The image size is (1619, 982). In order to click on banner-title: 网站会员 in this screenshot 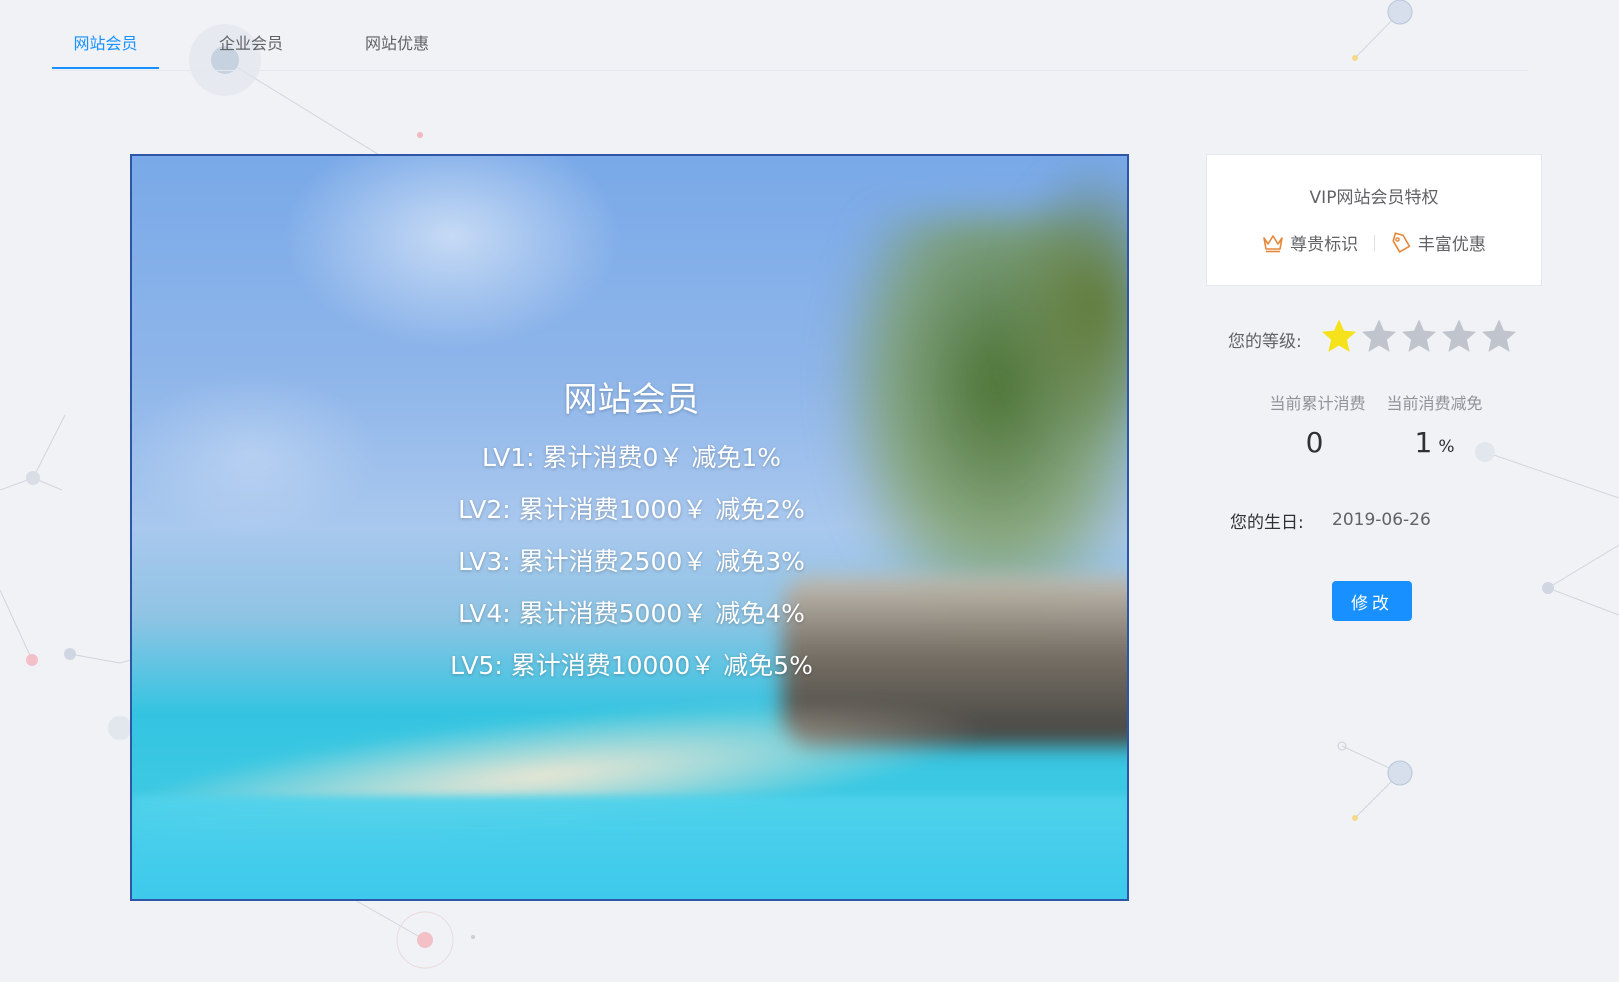, I will do `click(631, 400)`.